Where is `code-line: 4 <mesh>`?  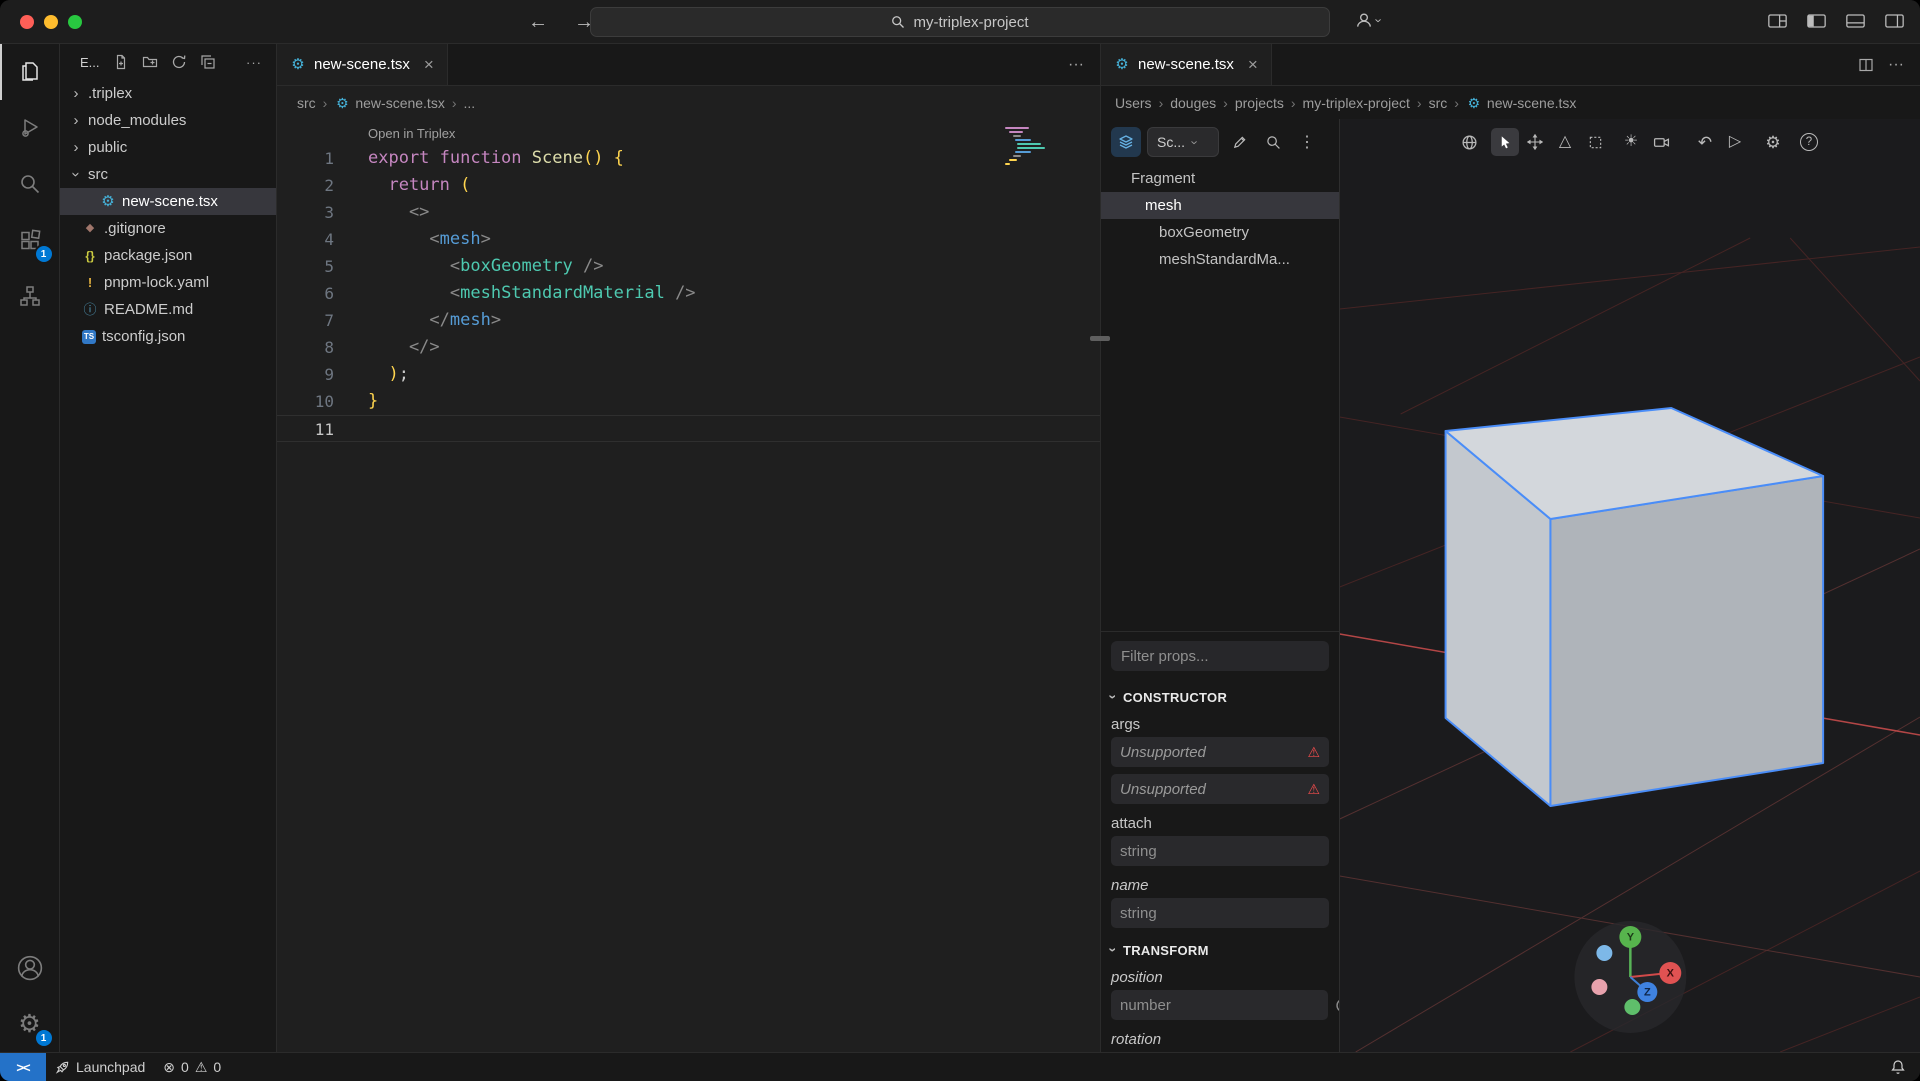 code-line: 4 <mesh> is located at coordinates (688, 239).